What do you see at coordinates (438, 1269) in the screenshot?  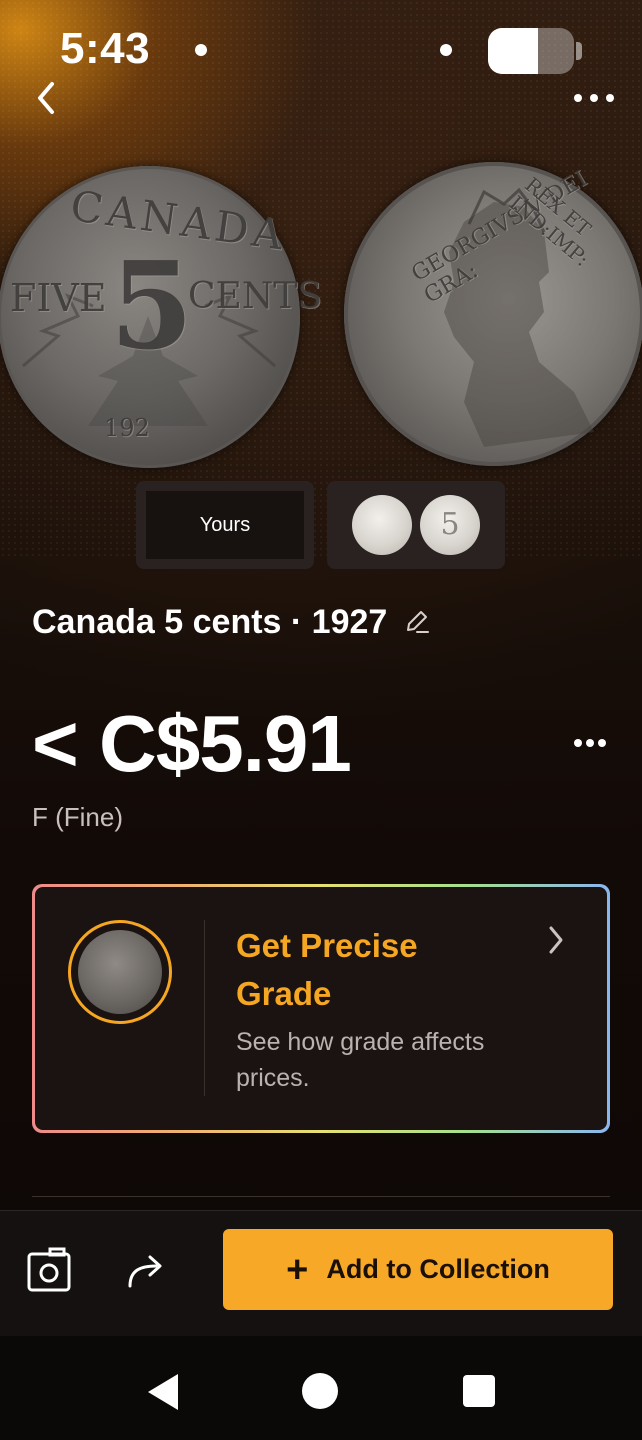 I see `add-to-collection-label: Add to Collection` at bounding box center [438, 1269].